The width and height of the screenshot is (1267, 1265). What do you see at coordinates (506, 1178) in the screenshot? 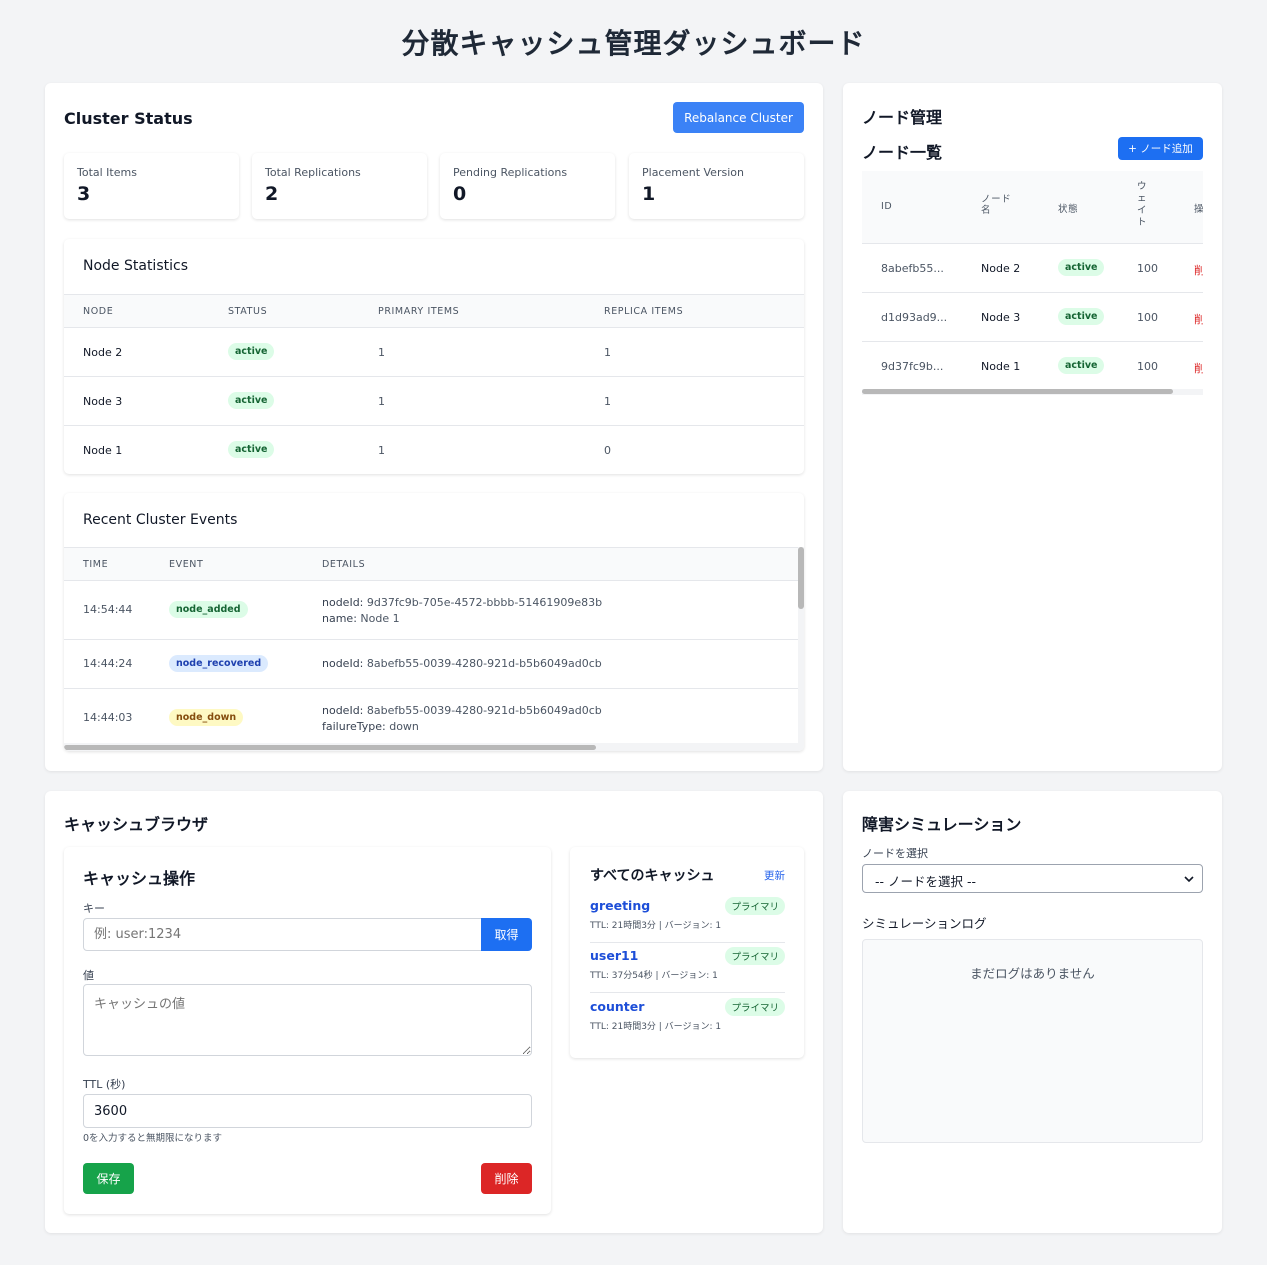
I see `delete-button: 削除` at bounding box center [506, 1178].